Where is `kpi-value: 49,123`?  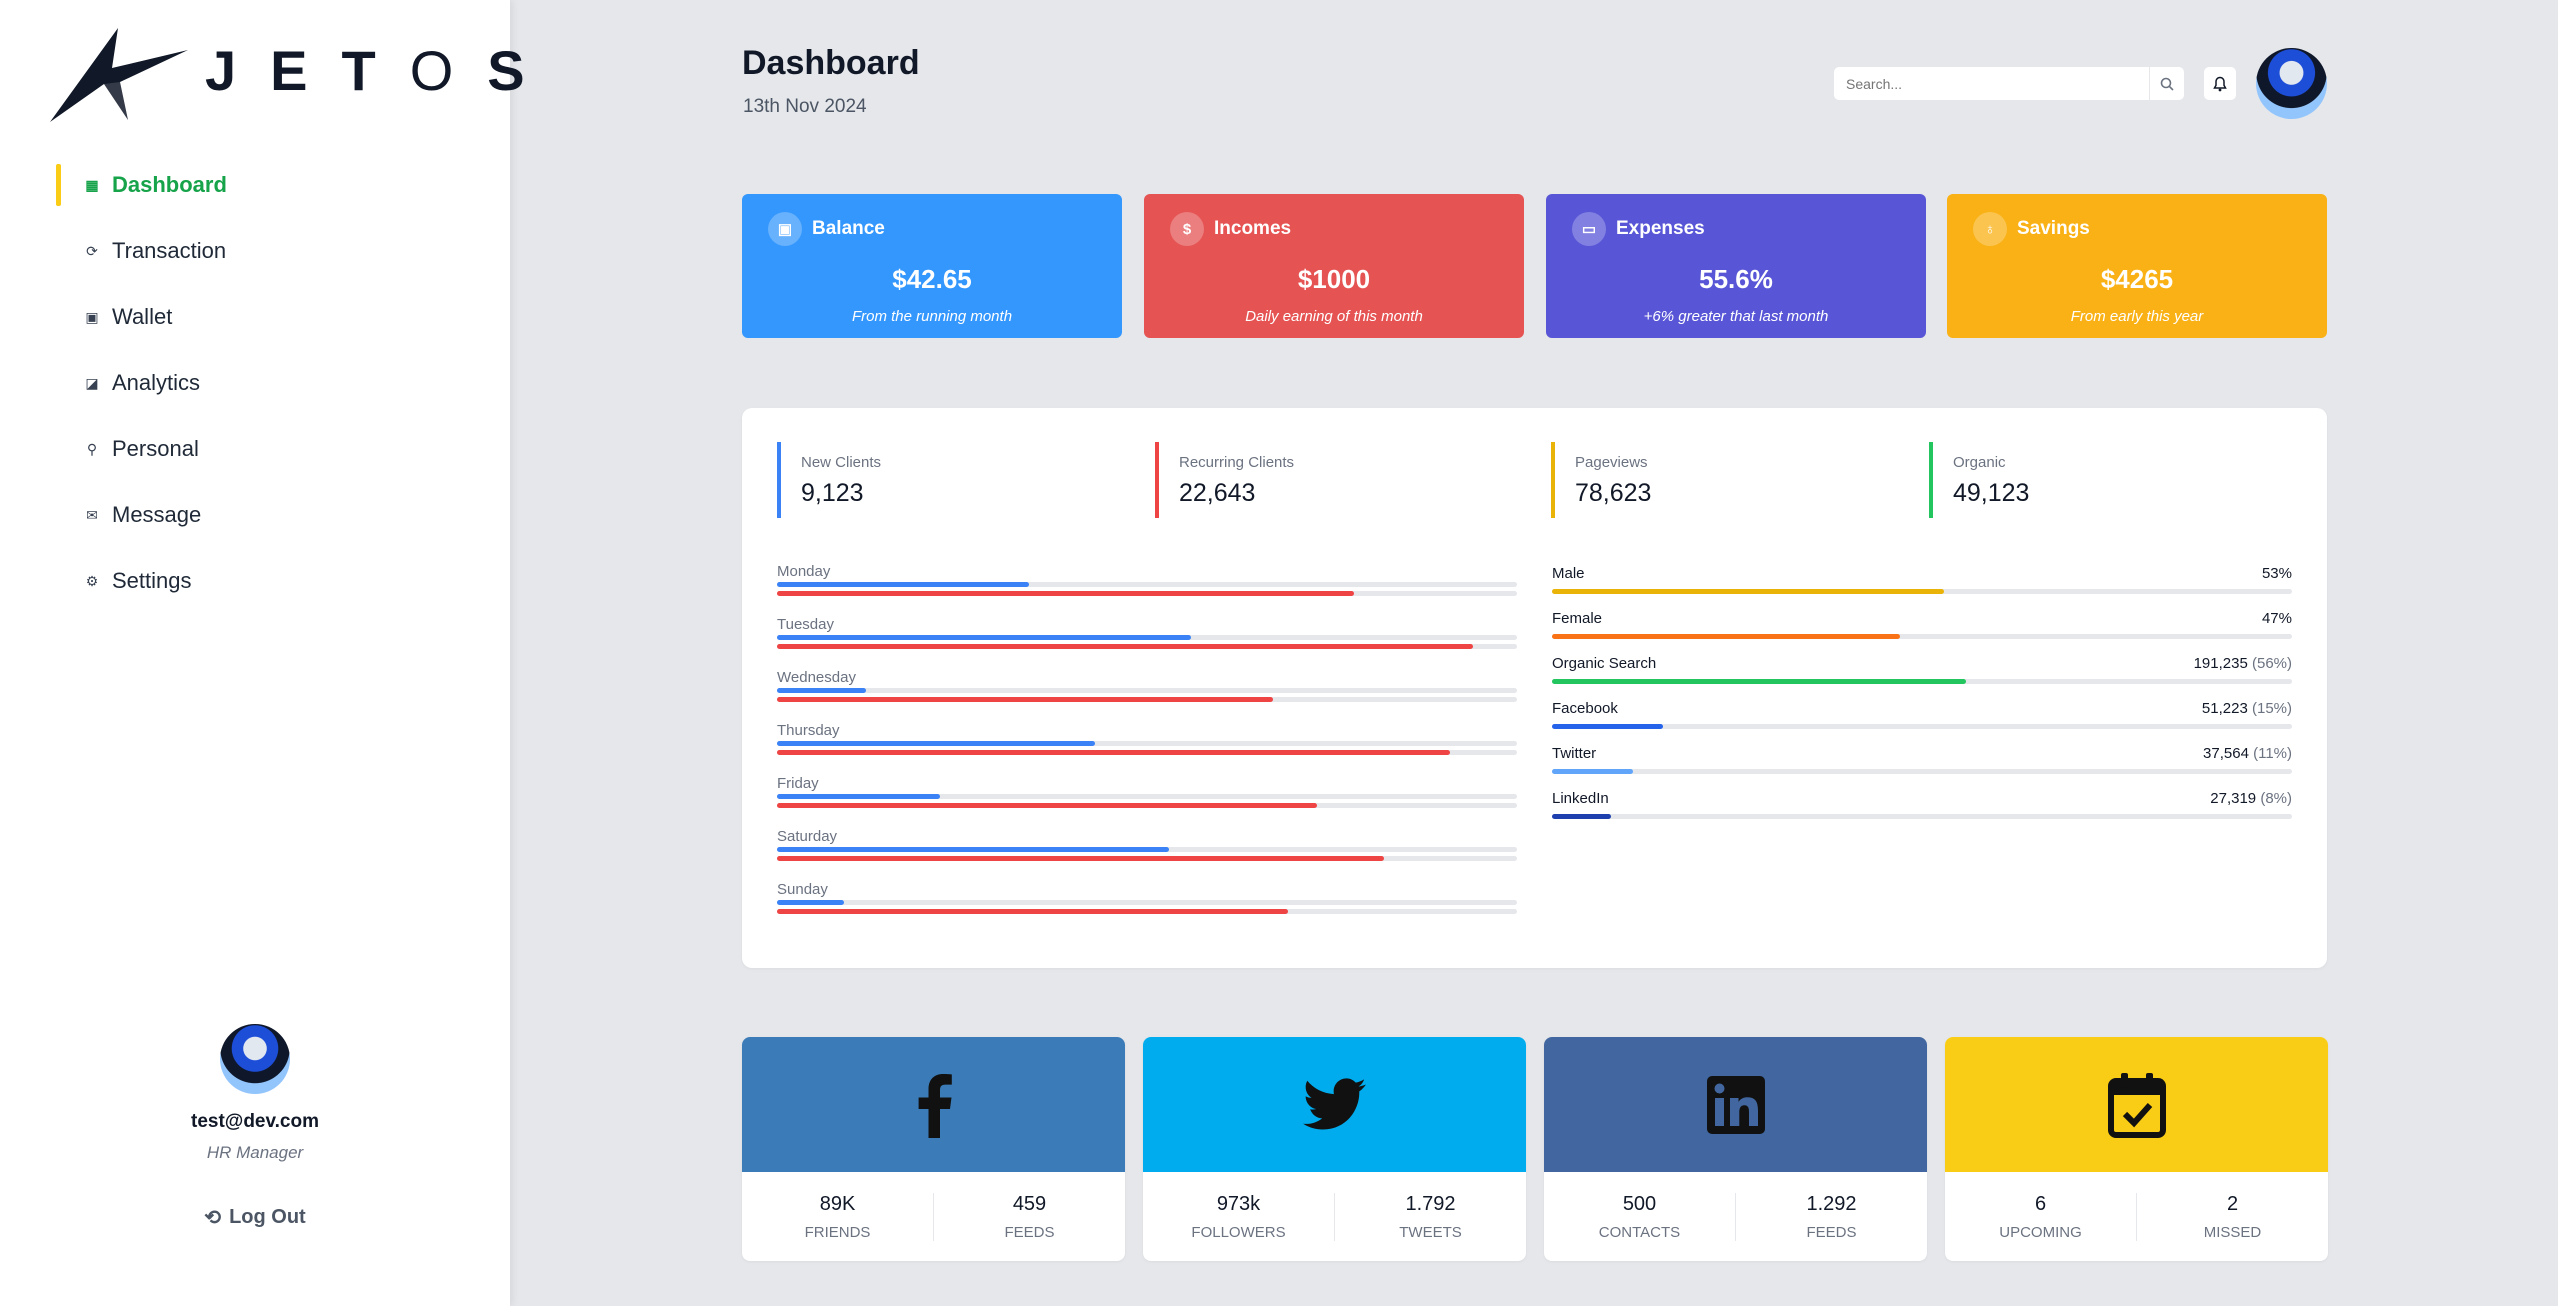 kpi-value: 49,123 is located at coordinates (1991, 493).